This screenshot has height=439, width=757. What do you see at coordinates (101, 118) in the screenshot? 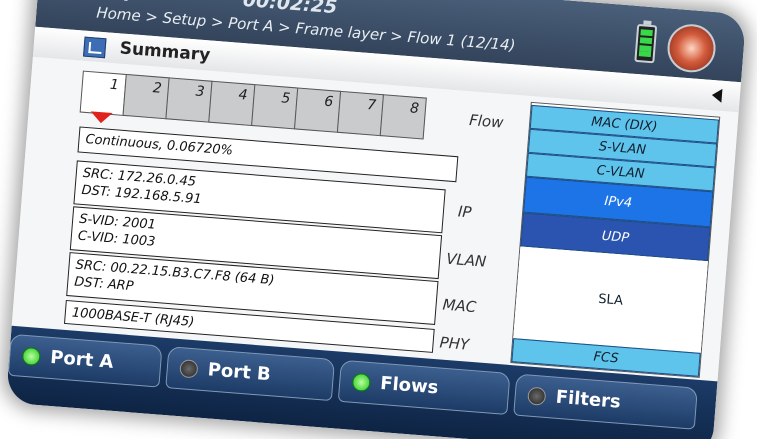
I see `selected-flow-marker-icon` at bounding box center [101, 118].